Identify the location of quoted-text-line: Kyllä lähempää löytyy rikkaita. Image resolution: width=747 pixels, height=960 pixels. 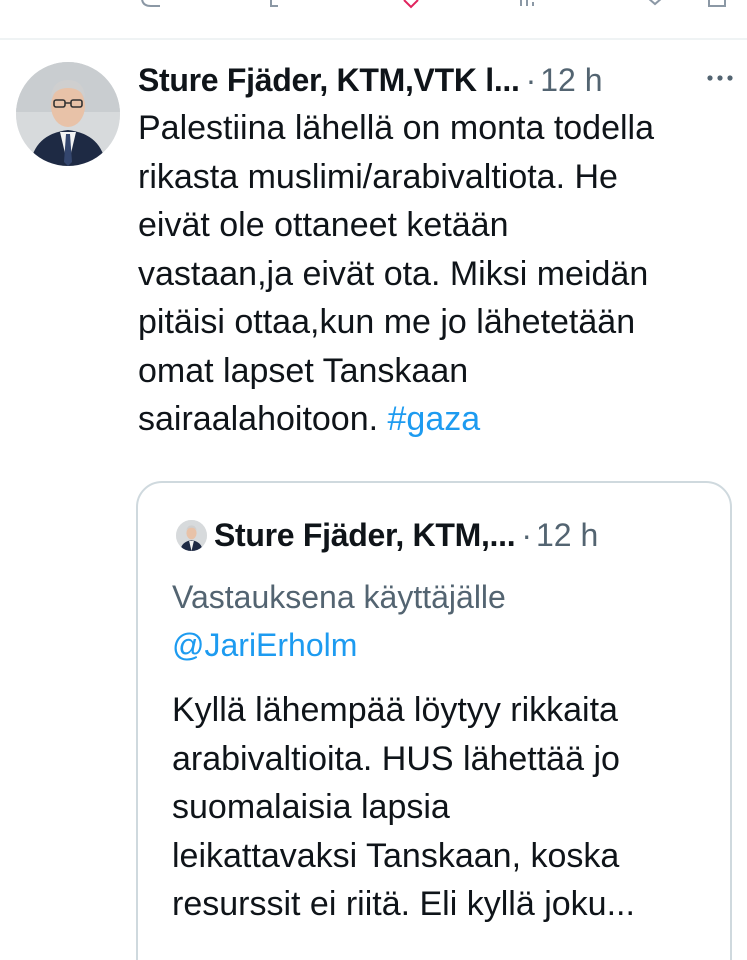
(395, 710).